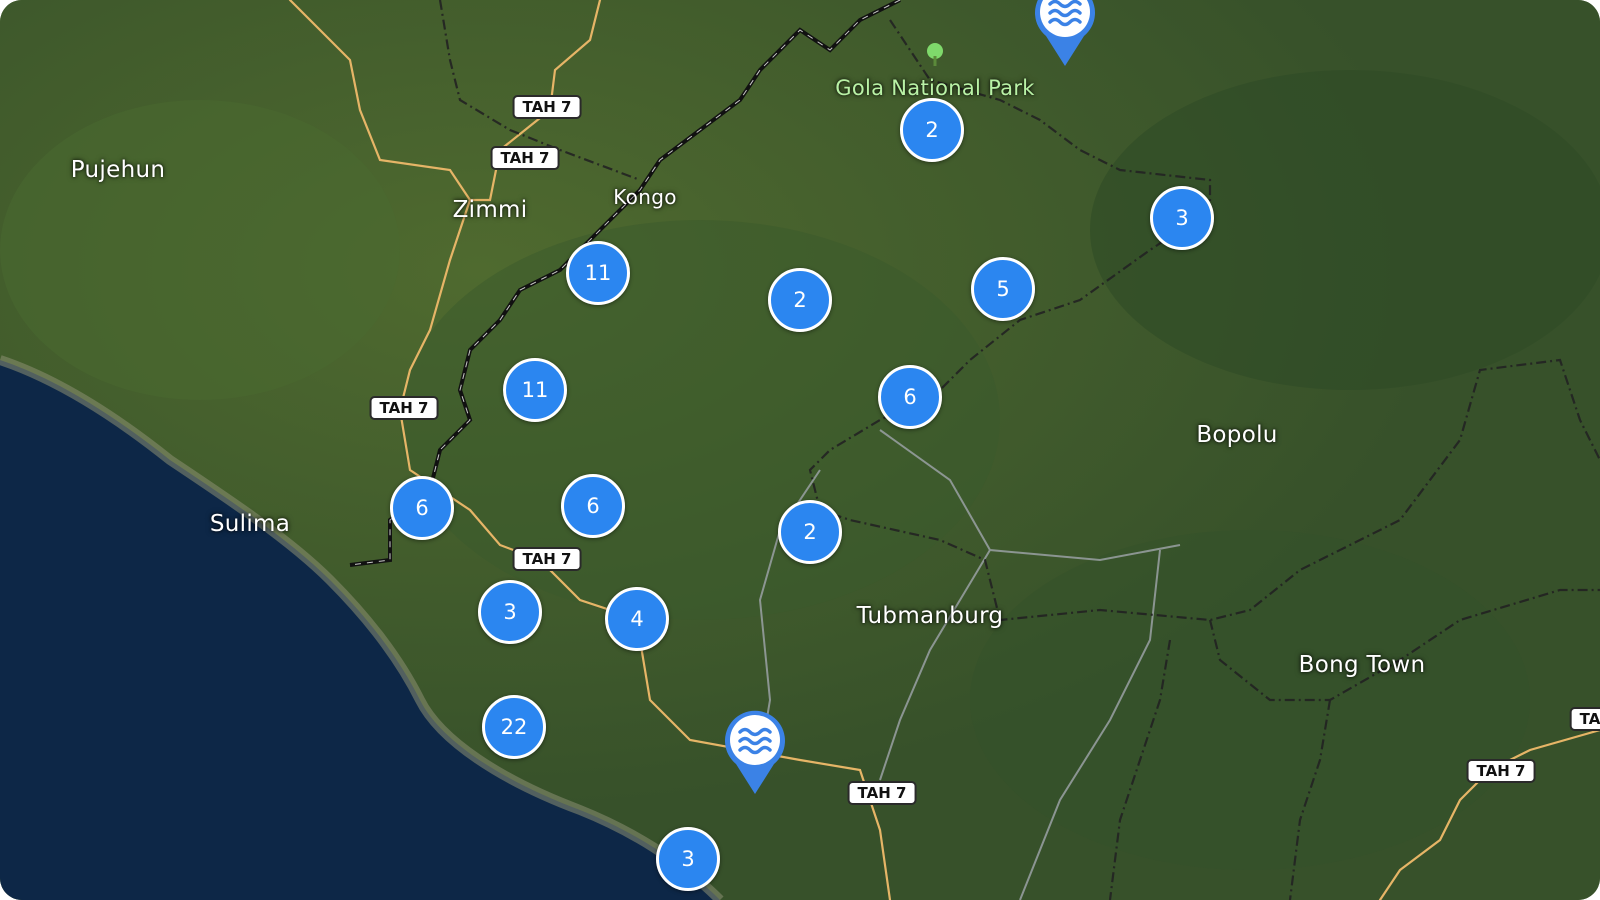  Describe the element at coordinates (935, 54) in the screenshot. I see `park-tree-icon` at that location.